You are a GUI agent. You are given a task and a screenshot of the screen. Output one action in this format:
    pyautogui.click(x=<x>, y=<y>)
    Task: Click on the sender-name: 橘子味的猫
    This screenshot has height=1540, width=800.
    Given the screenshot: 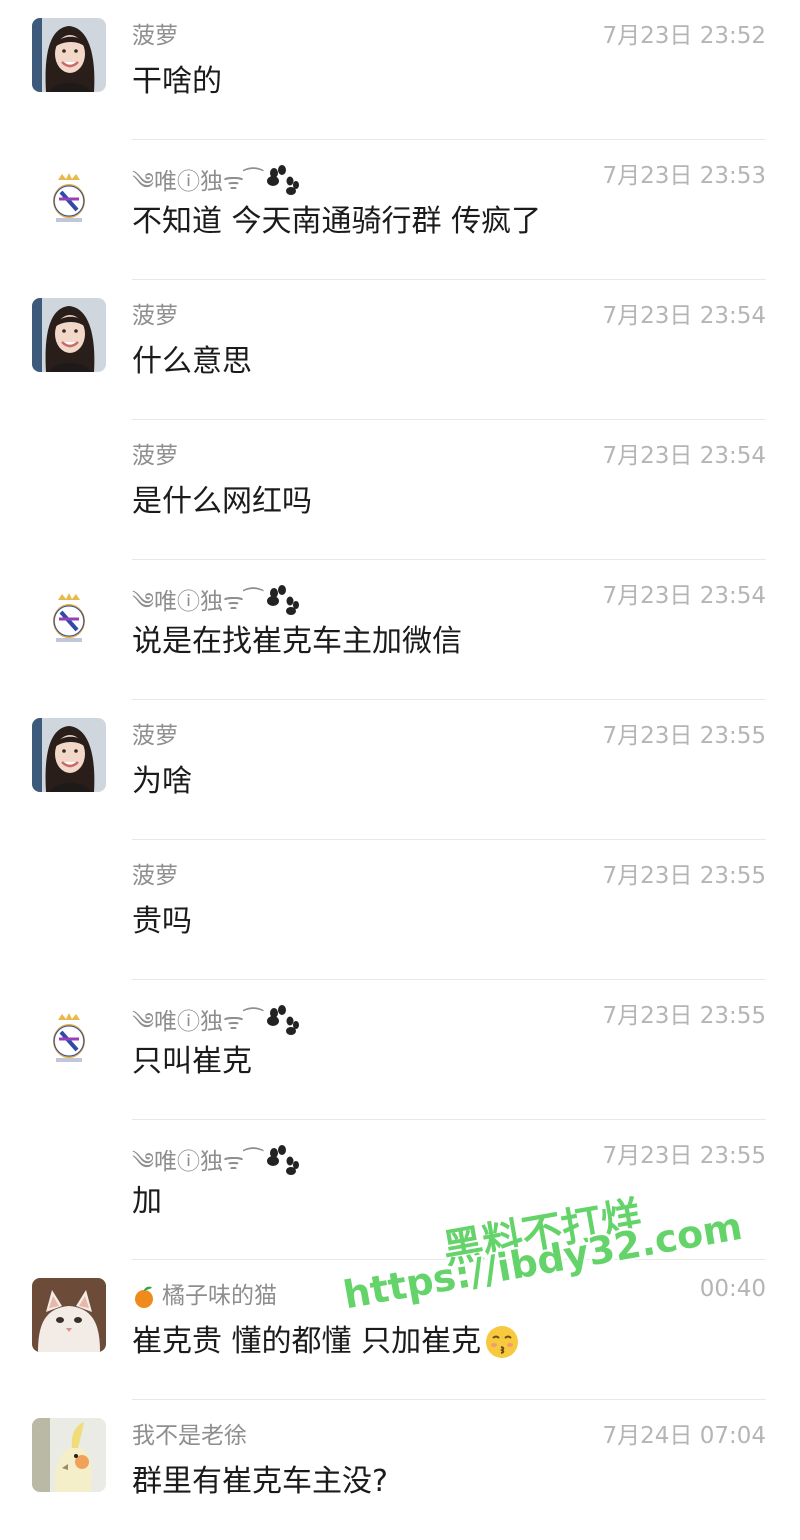 What is the action you would take?
    pyautogui.click(x=204, y=1295)
    